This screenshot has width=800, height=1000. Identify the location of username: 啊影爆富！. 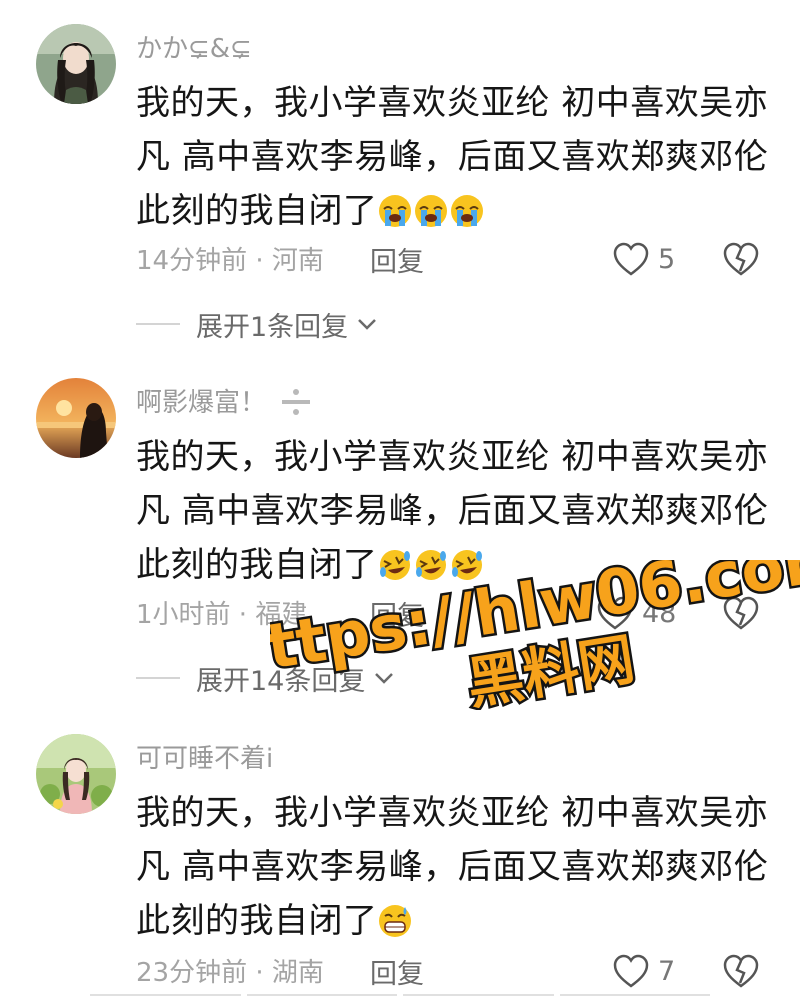
(201, 400).